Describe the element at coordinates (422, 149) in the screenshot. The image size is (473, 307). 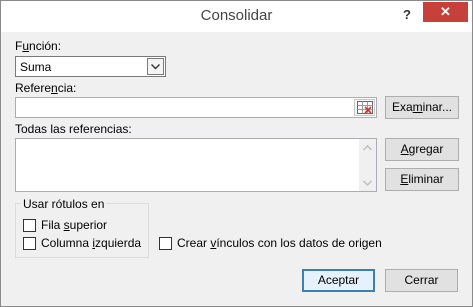
I see `agregar-button: Agregar` at that location.